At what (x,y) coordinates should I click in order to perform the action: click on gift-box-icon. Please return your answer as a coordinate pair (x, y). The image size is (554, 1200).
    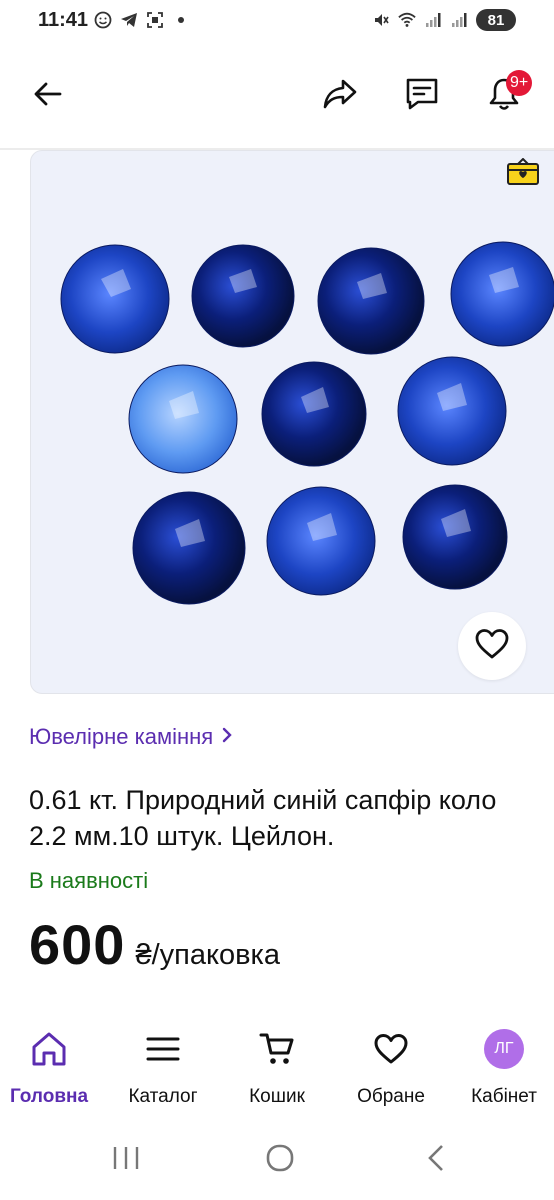
    Looking at the image, I should click on (523, 171).